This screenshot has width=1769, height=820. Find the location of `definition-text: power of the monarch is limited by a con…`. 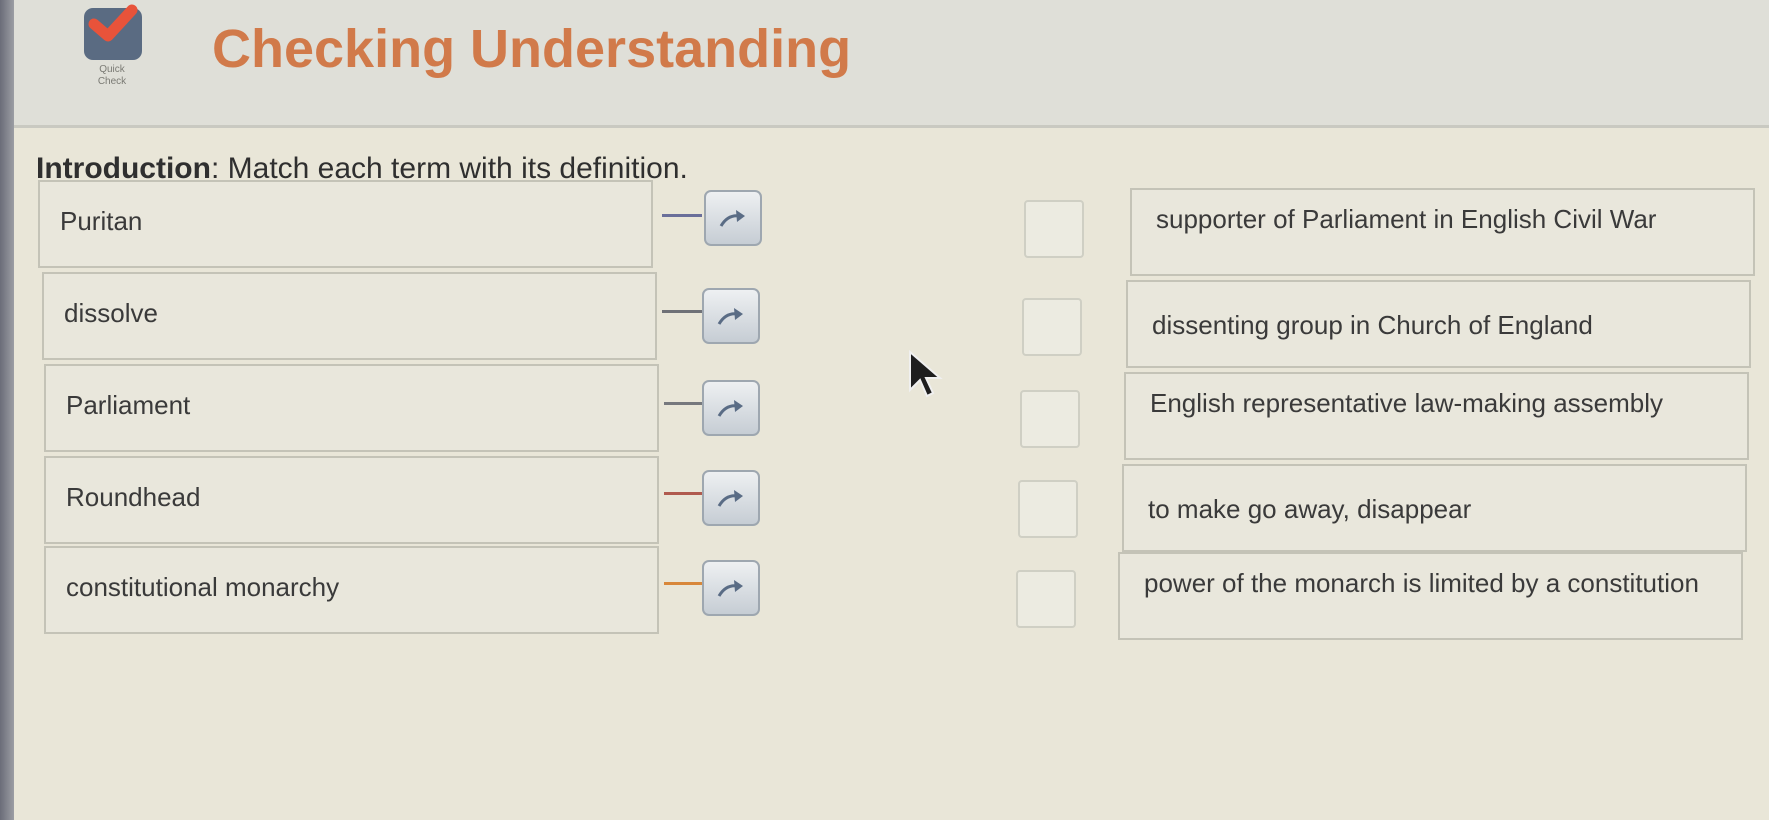

definition-text: power of the monarch is limited by a con… is located at coordinates (1421, 583).